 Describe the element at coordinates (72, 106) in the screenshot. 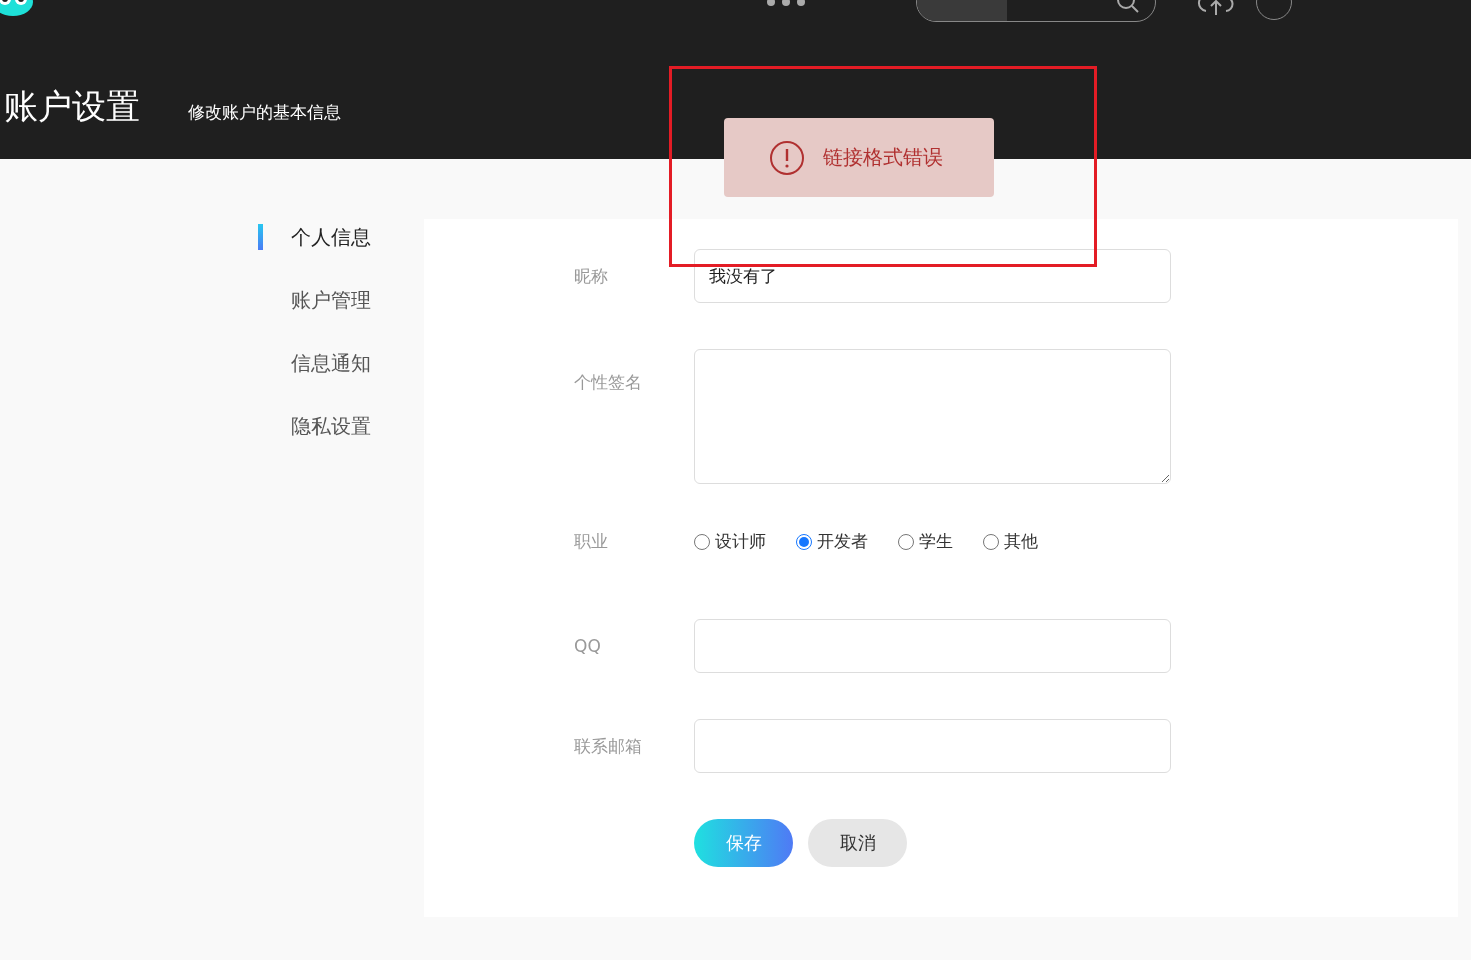

I see `page-title: 账户设置` at that location.